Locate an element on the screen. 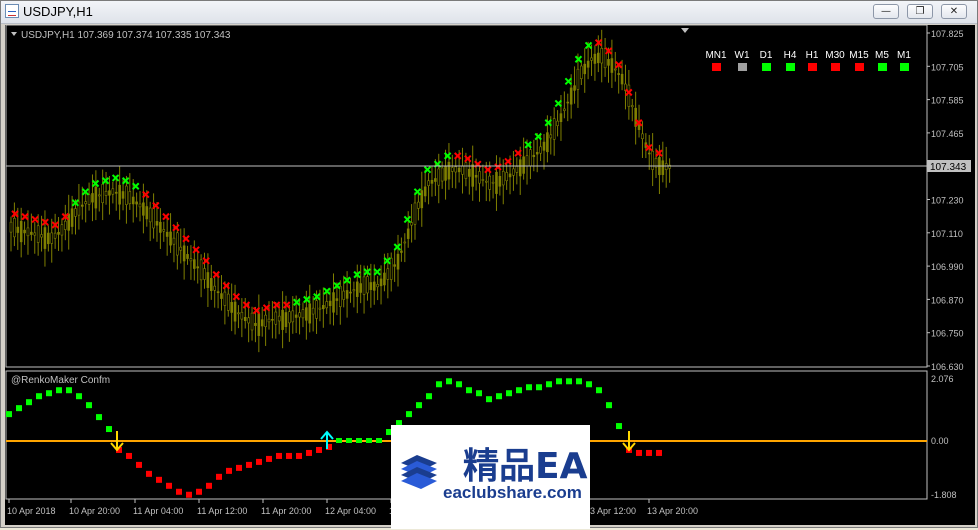 This screenshot has height=530, width=978. price-tick-label: 106.870 is located at coordinates (947, 300).